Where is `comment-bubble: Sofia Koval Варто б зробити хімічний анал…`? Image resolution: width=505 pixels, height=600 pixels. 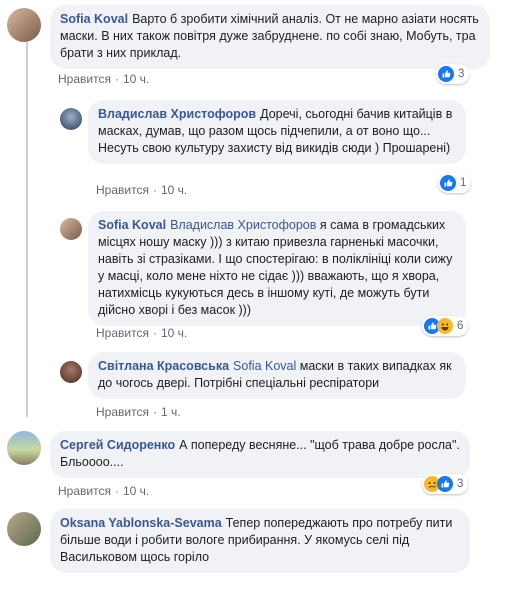 comment-bubble: Sofia Koval Варто б зробити хімічний анал… is located at coordinates (270, 37).